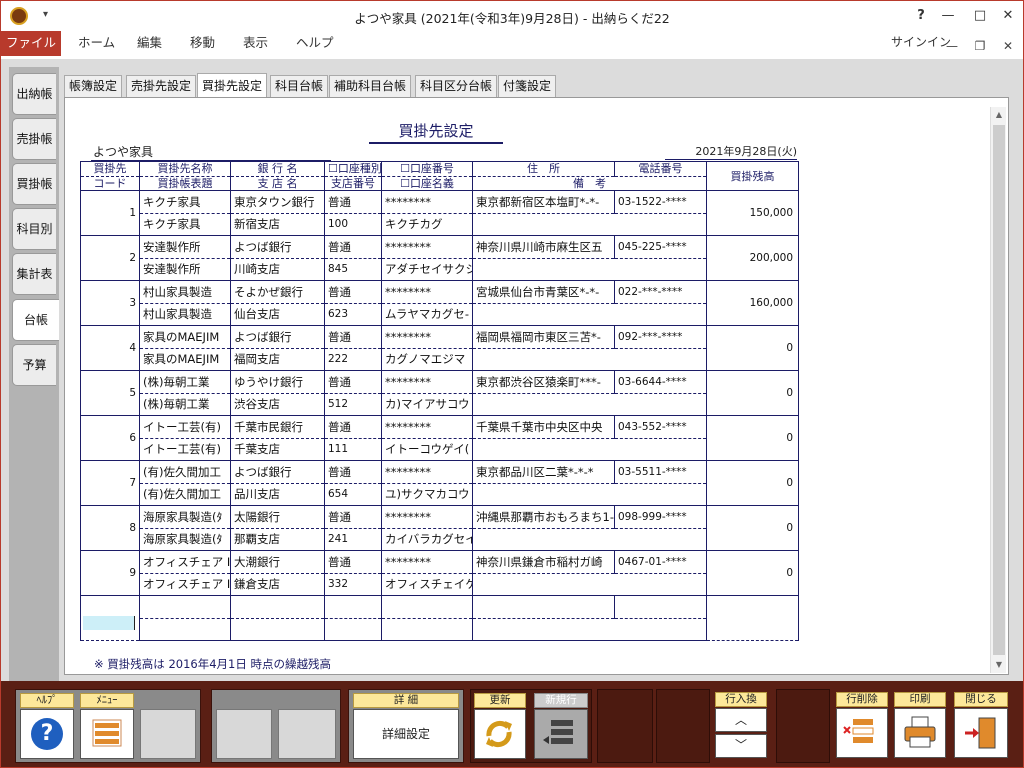 Image resolution: width=1024 pixels, height=768 pixels. What do you see at coordinates (185, 449) in the screenshot?
I see `cell-title: イトー工芸(有)` at bounding box center [185, 449].